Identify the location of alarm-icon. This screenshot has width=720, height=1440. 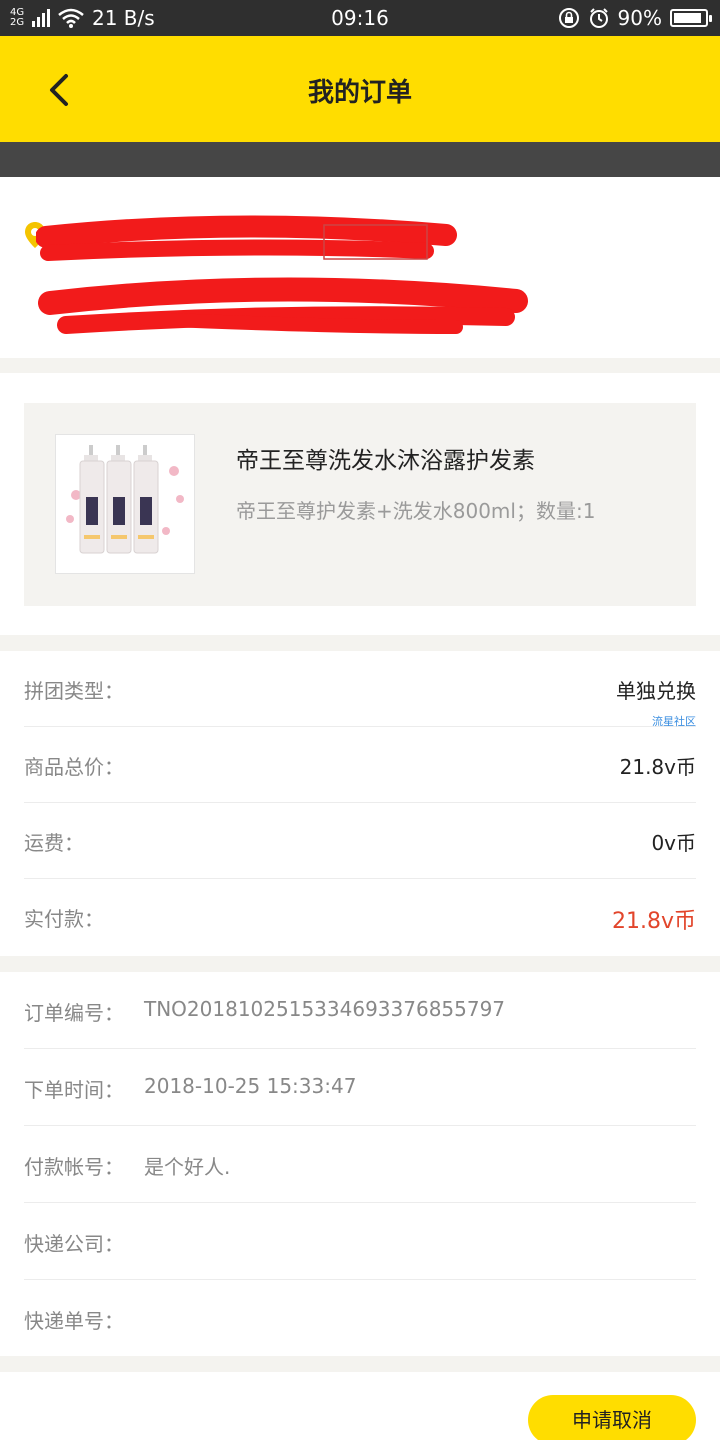
(598, 18).